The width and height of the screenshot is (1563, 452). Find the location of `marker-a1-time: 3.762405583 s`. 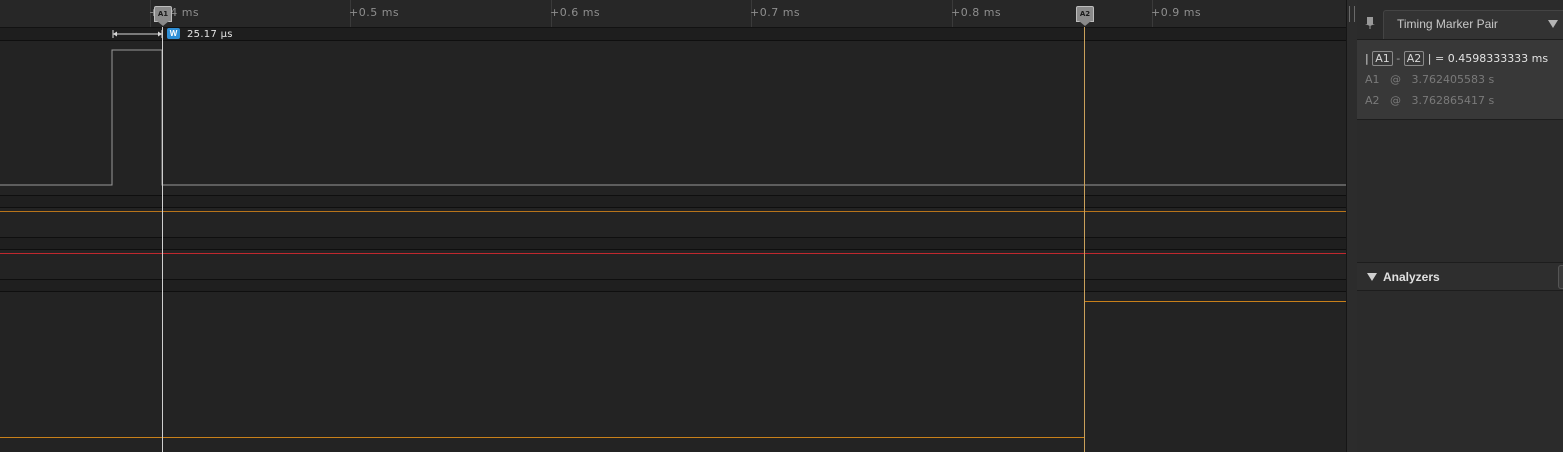

marker-a1-time: 3.762405583 s is located at coordinates (1453, 79).